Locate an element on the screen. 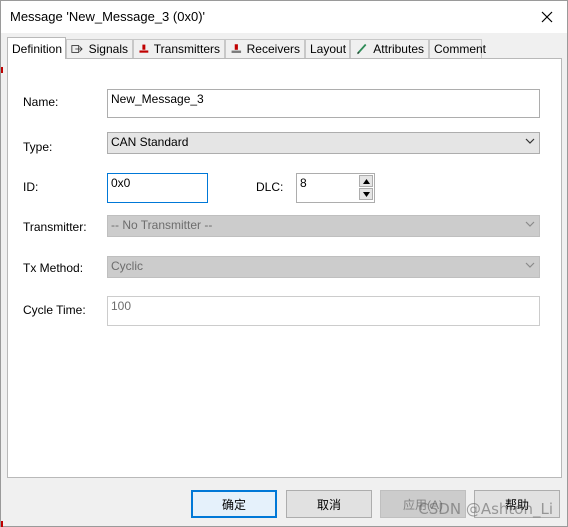 This screenshot has height=527, width=568. transmitter-icon is located at coordinates (144, 48).